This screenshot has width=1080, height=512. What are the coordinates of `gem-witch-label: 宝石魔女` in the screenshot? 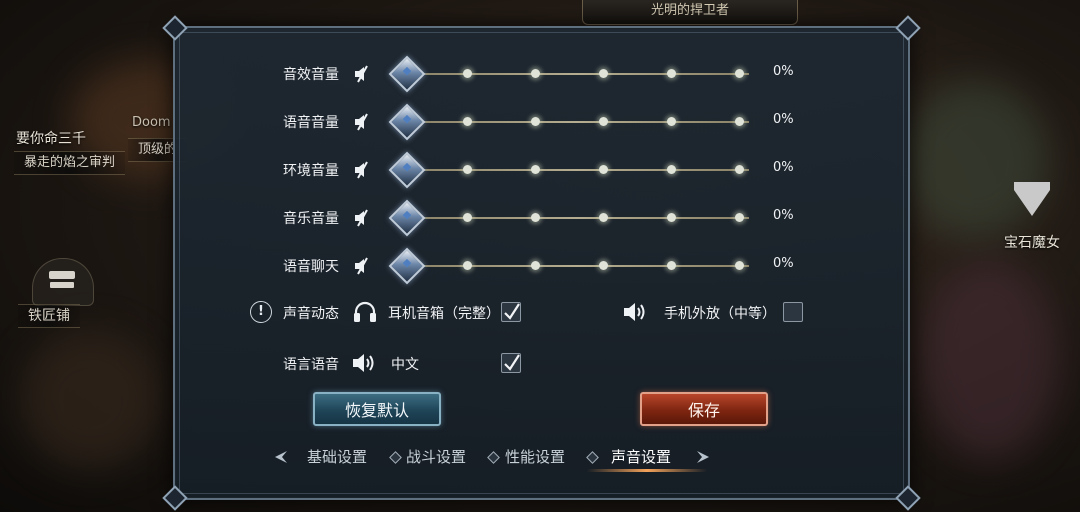 It's located at (1032, 242).